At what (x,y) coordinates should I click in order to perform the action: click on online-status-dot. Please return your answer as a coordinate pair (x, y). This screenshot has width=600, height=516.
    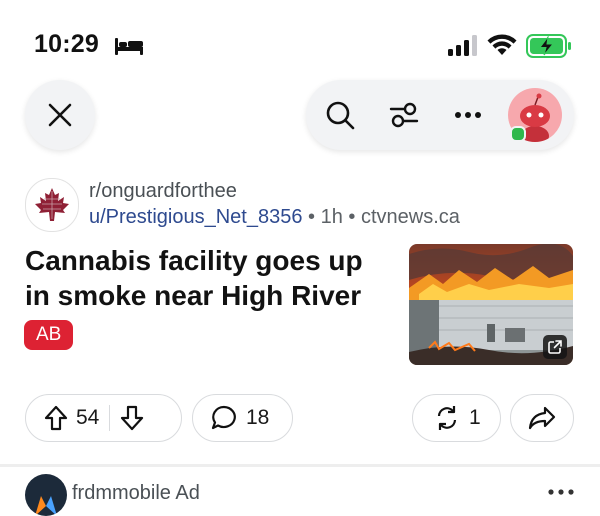
    Looking at the image, I should click on (518, 134).